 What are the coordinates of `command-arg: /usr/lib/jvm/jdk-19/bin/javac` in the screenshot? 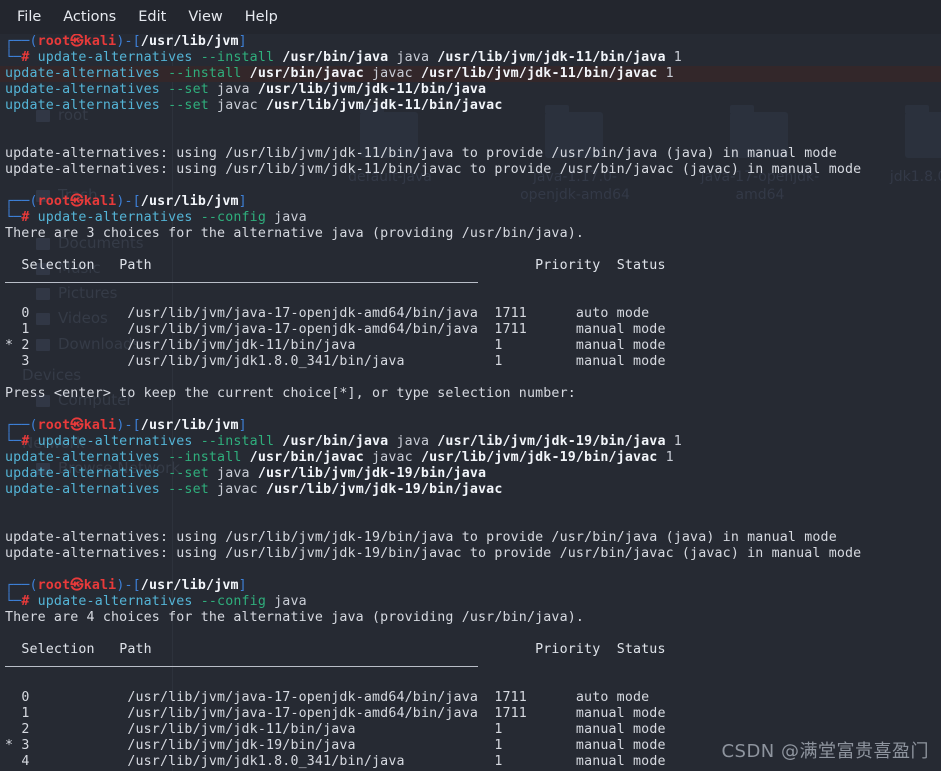 It's located at (539, 457).